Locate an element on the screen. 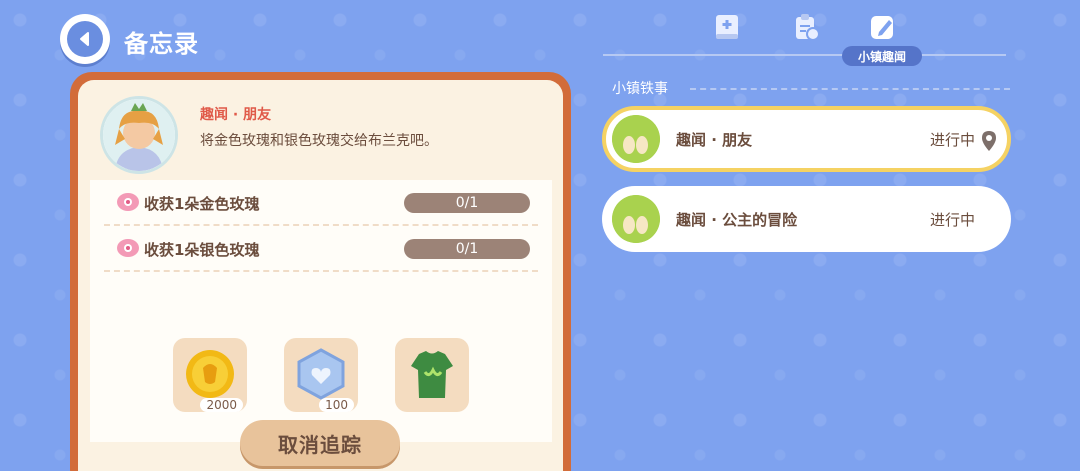 The height and width of the screenshot is (471, 1080). note-edit-icon is located at coordinates (882, 27).